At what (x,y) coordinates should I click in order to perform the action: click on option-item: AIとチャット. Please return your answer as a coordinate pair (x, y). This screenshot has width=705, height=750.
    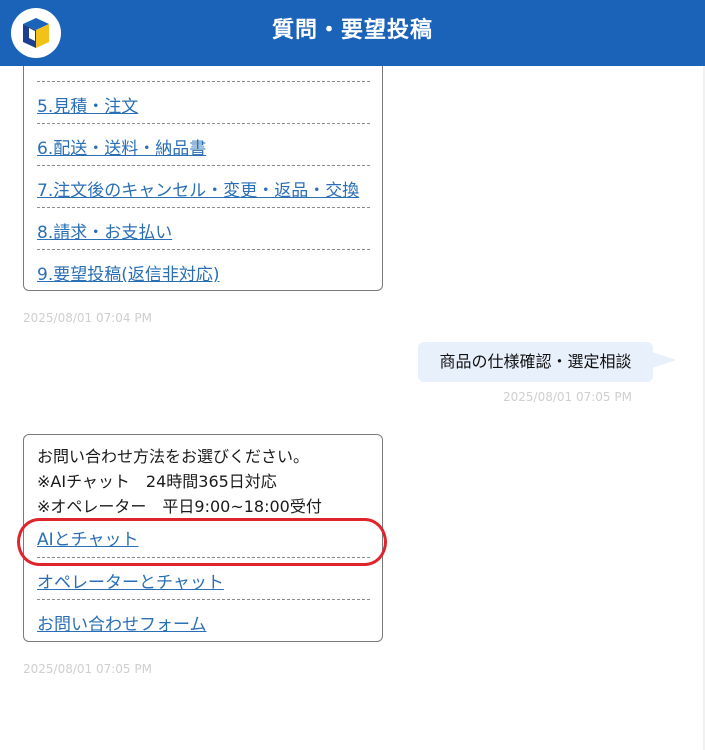
    Looking at the image, I should click on (203, 536).